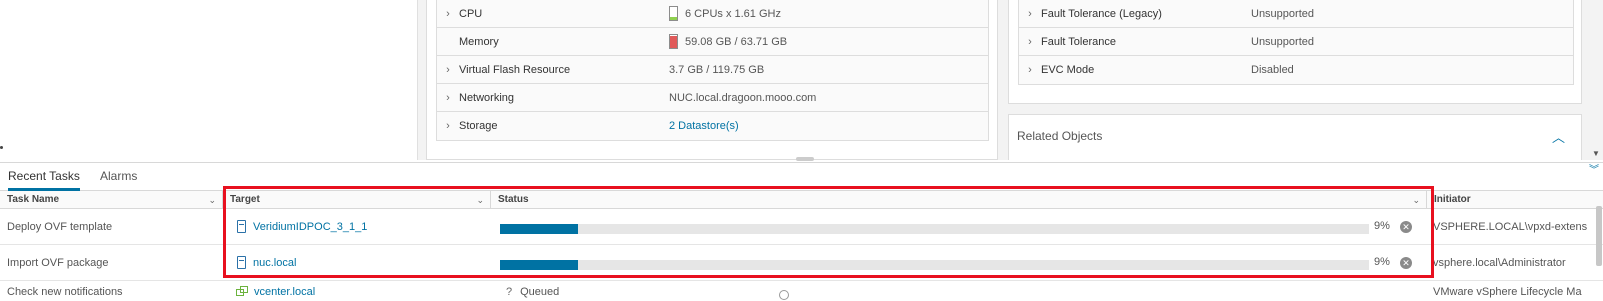 The width and height of the screenshot is (1603, 301). I want to click on vcenter-icon, so click(242, 291).